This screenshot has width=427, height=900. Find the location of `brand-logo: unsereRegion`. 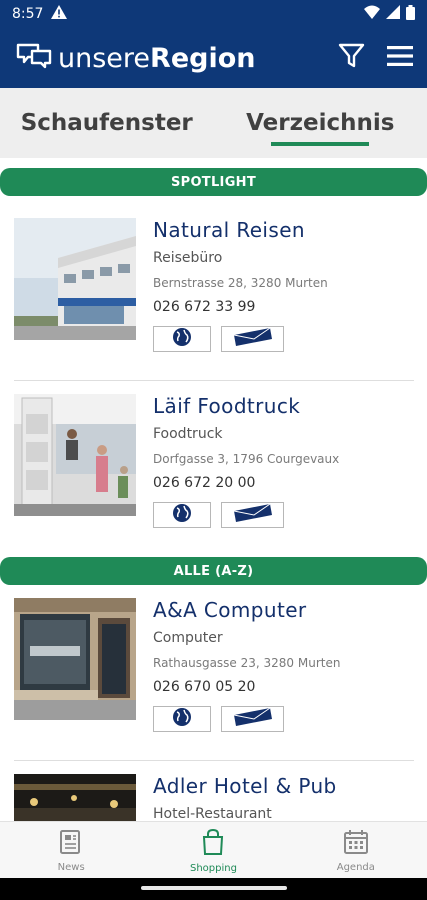

brand-logo: unsereRegion is located at coordinates (136, 58).